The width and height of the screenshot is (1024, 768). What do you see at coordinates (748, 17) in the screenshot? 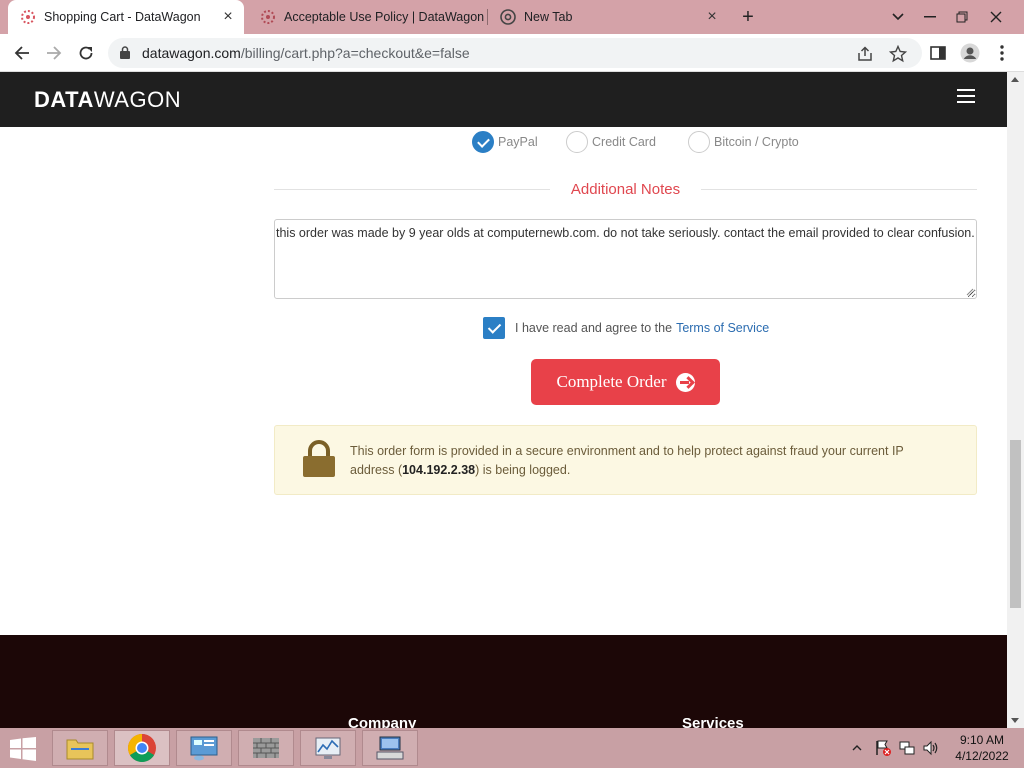
I see `new-tab-plus-icon: +` at bounding box center [748, 17].